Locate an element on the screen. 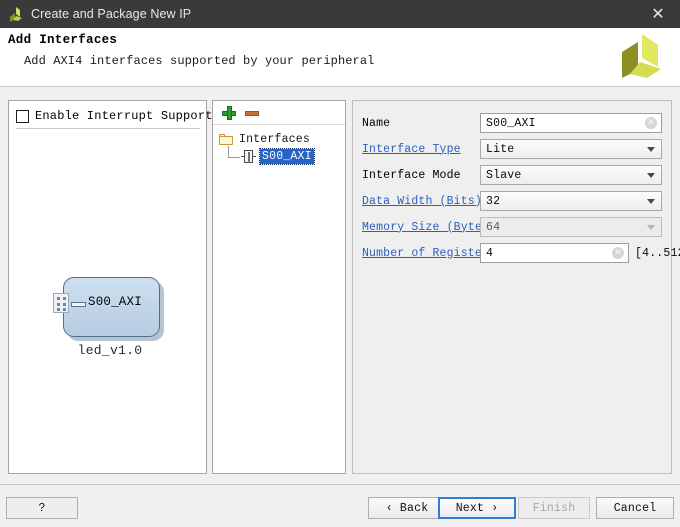 This screenshot has height=527, width=680. enable-interrupt-support-label: Enable Interrupt Support is located at coordinates (124, 116).